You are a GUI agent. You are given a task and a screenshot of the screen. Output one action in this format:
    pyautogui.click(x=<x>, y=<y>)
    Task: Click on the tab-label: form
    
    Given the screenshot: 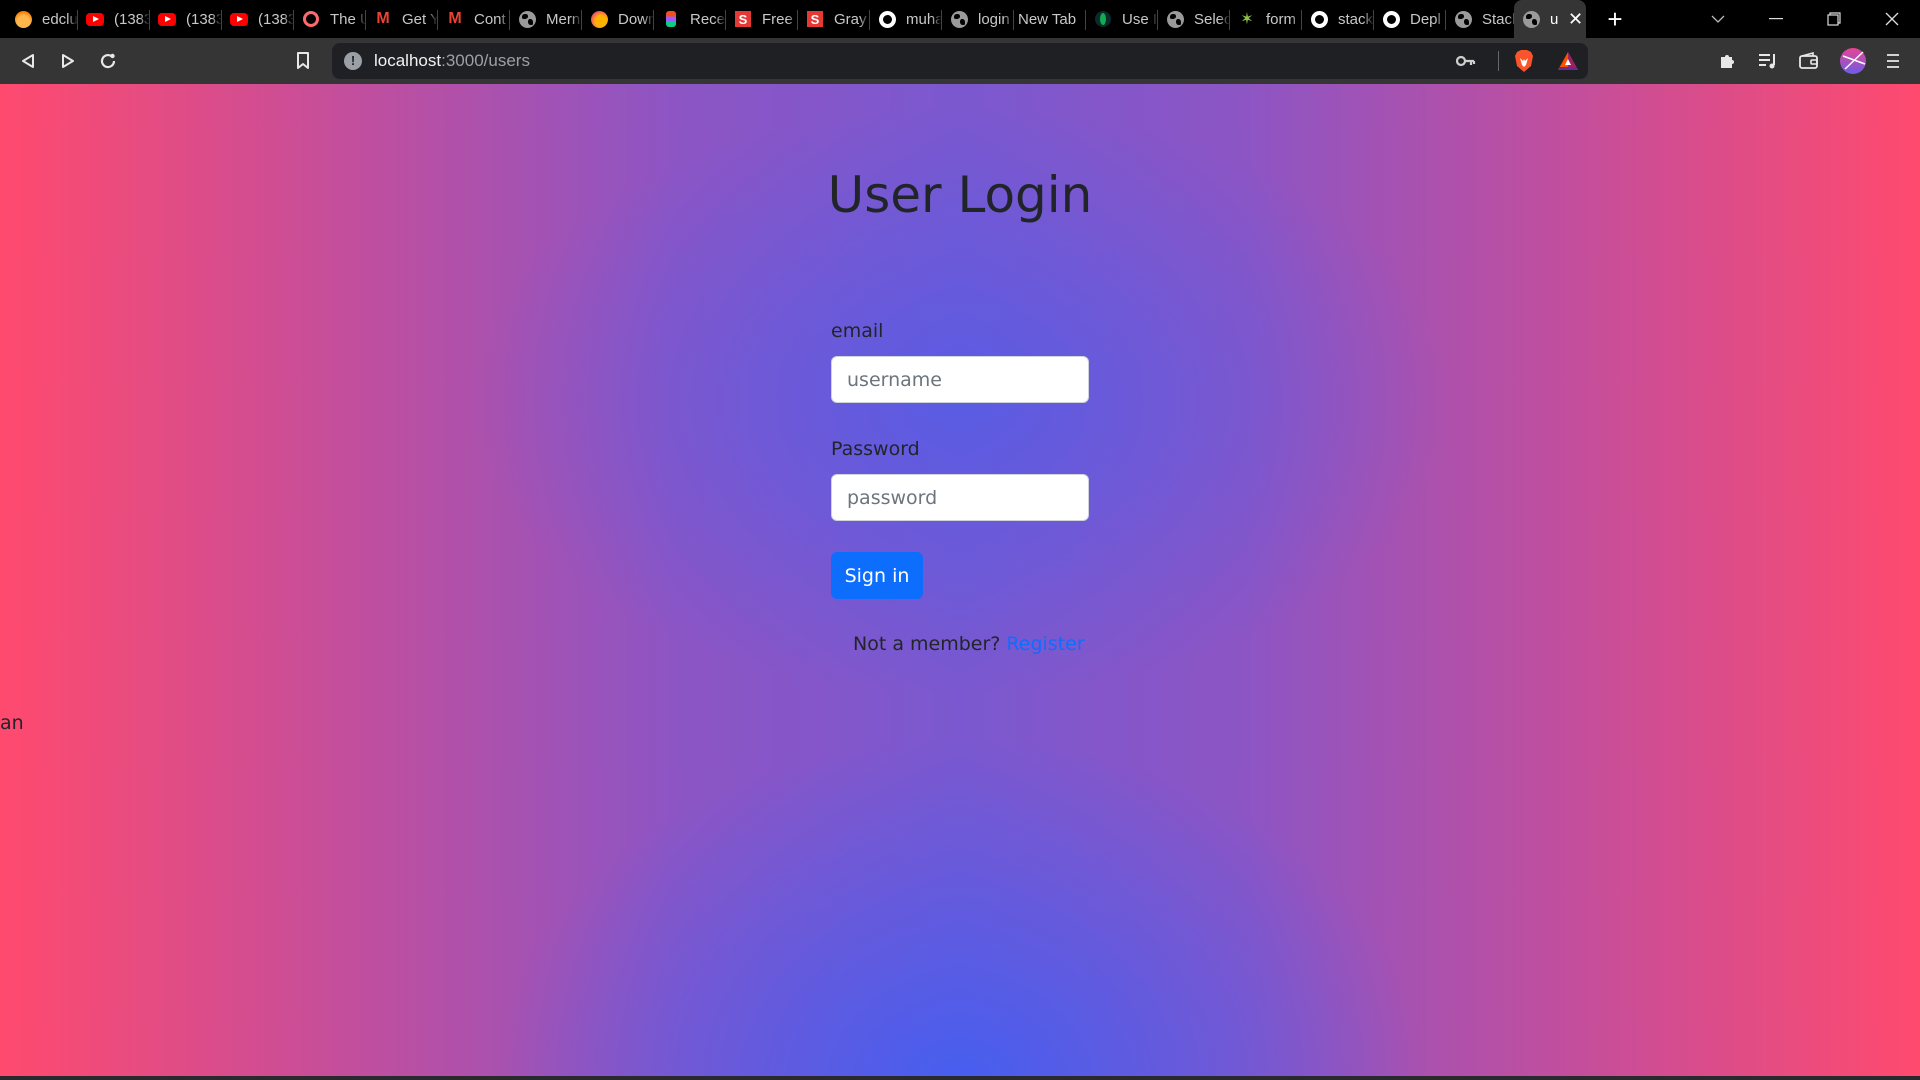 What is the action you would take?
    pyautogui.click(x=1281, y=19)
    